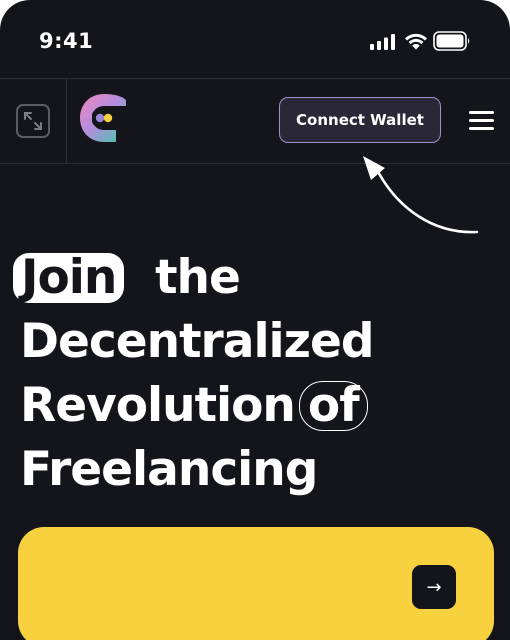 Image resolution: width=510 pixels, height=640 pixels. What do you see at coordinates (421, 195) in the screenshot?
I see `pointer-arrow-icon` at bounding box center [421, 195].